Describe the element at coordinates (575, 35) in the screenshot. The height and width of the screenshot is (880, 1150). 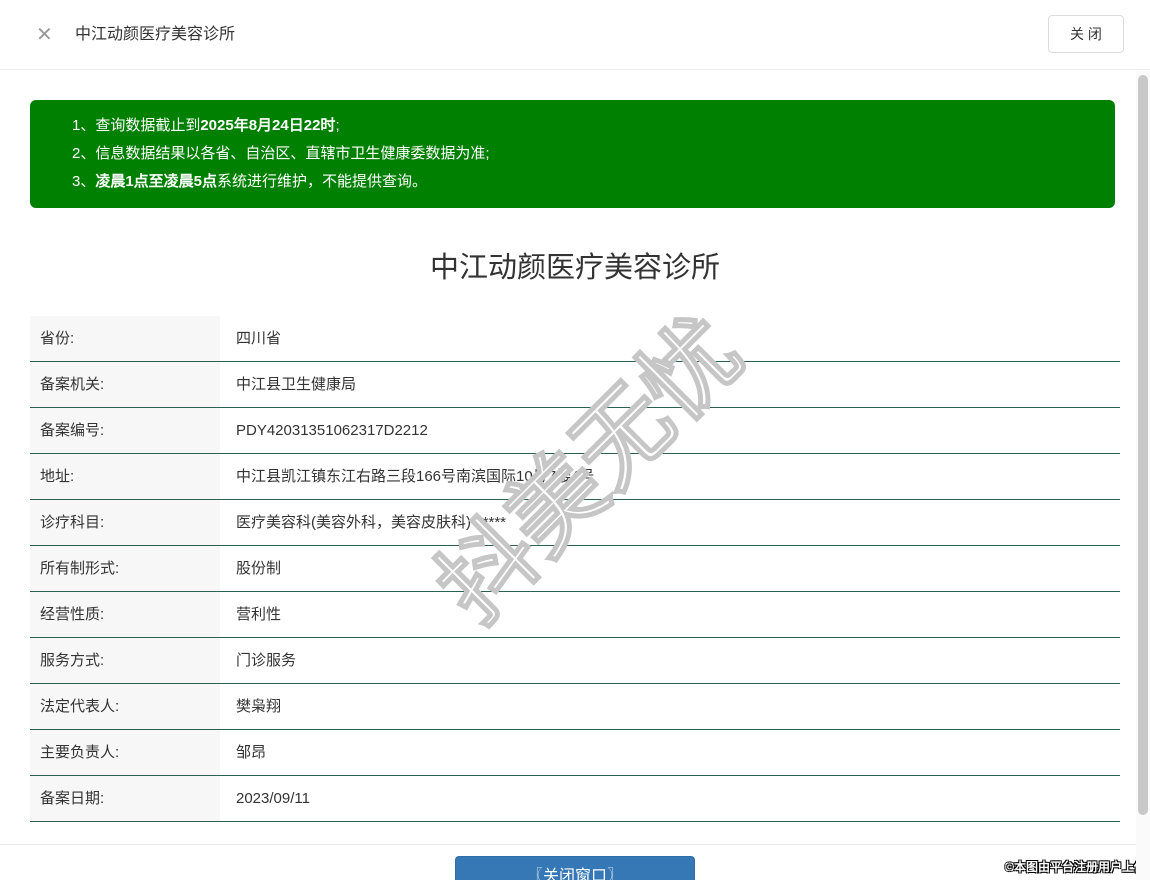
I see `header-bar: ✕ 中江动颜医疗美容诊所 关 闭` at that location.